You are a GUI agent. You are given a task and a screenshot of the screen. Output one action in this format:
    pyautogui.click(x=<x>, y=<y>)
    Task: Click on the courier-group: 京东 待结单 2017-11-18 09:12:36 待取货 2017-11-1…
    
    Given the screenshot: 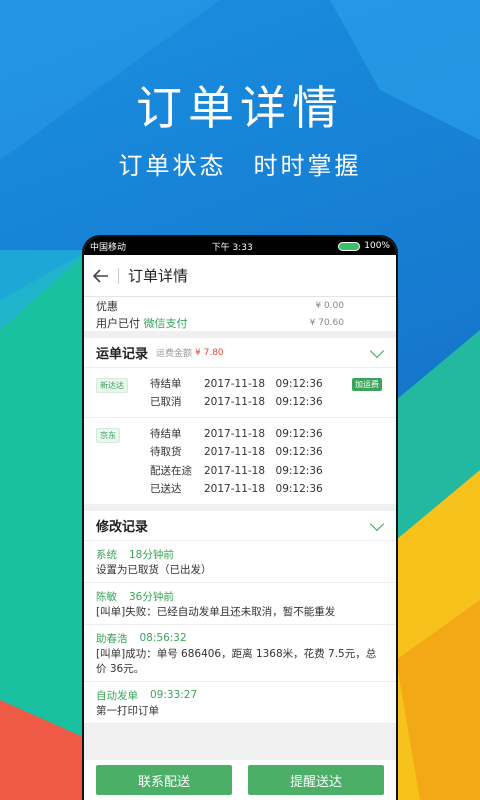 What is the action you would take?
    pyautogui.click(x=240, y=461)
    